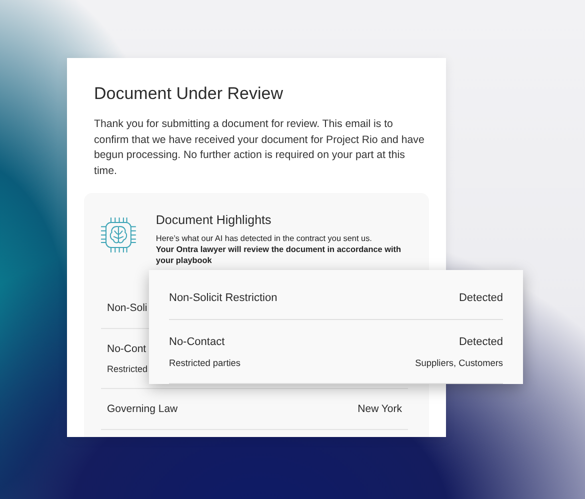 This screenshot has height=499, width=585. Describe the element at coordinates (260, 147) in the screenshot. I see `email-body: Thank you for submitting a document for review. This email is to confirm that we have received your document for Project Rio and have begun processing. No further action is required on your part at this time.` at that location.